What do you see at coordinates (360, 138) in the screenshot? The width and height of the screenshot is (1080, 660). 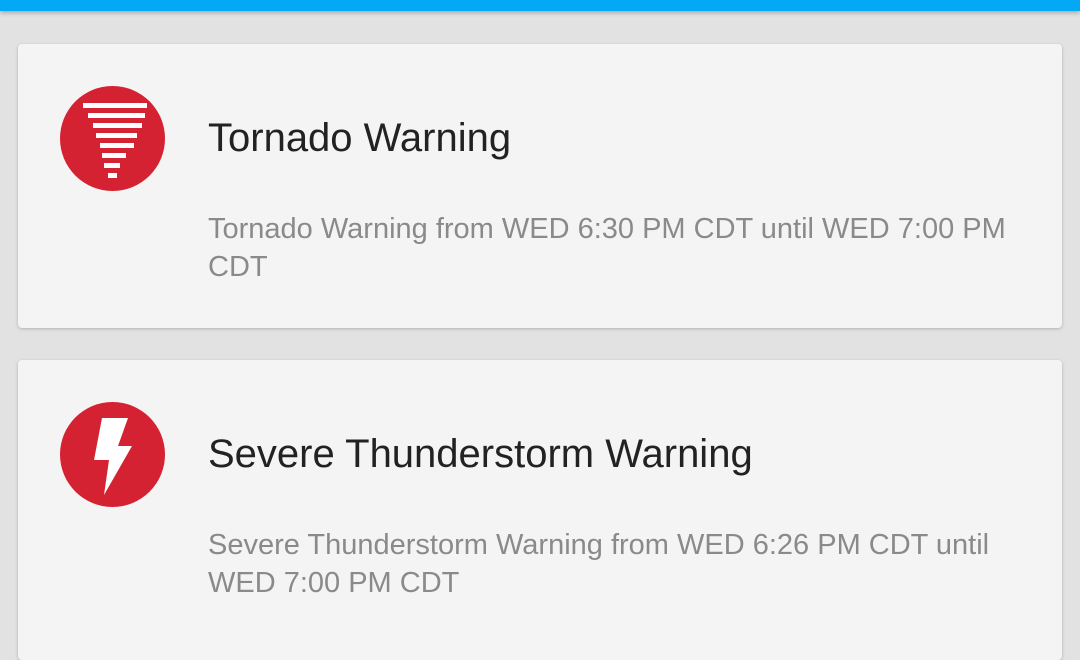 I see `alert-title: Tornado Warning` at bounding box center [360, 138].